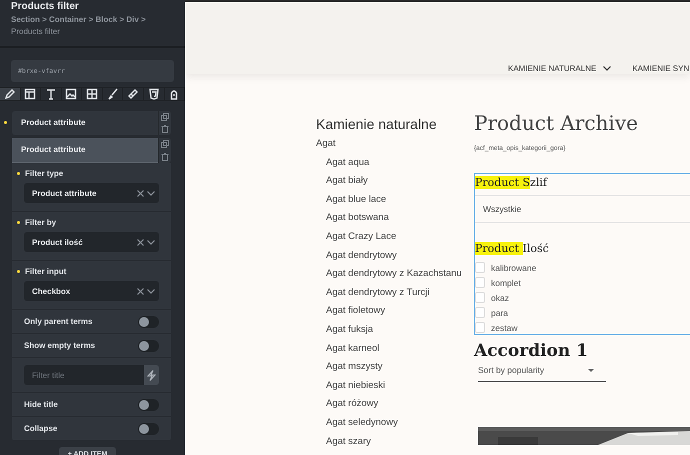 The width and height of the screenshot is (690, 455). Describe the element at coordinates (40, 222) in the screenshot. I see `field-label: Filter by` at that location.